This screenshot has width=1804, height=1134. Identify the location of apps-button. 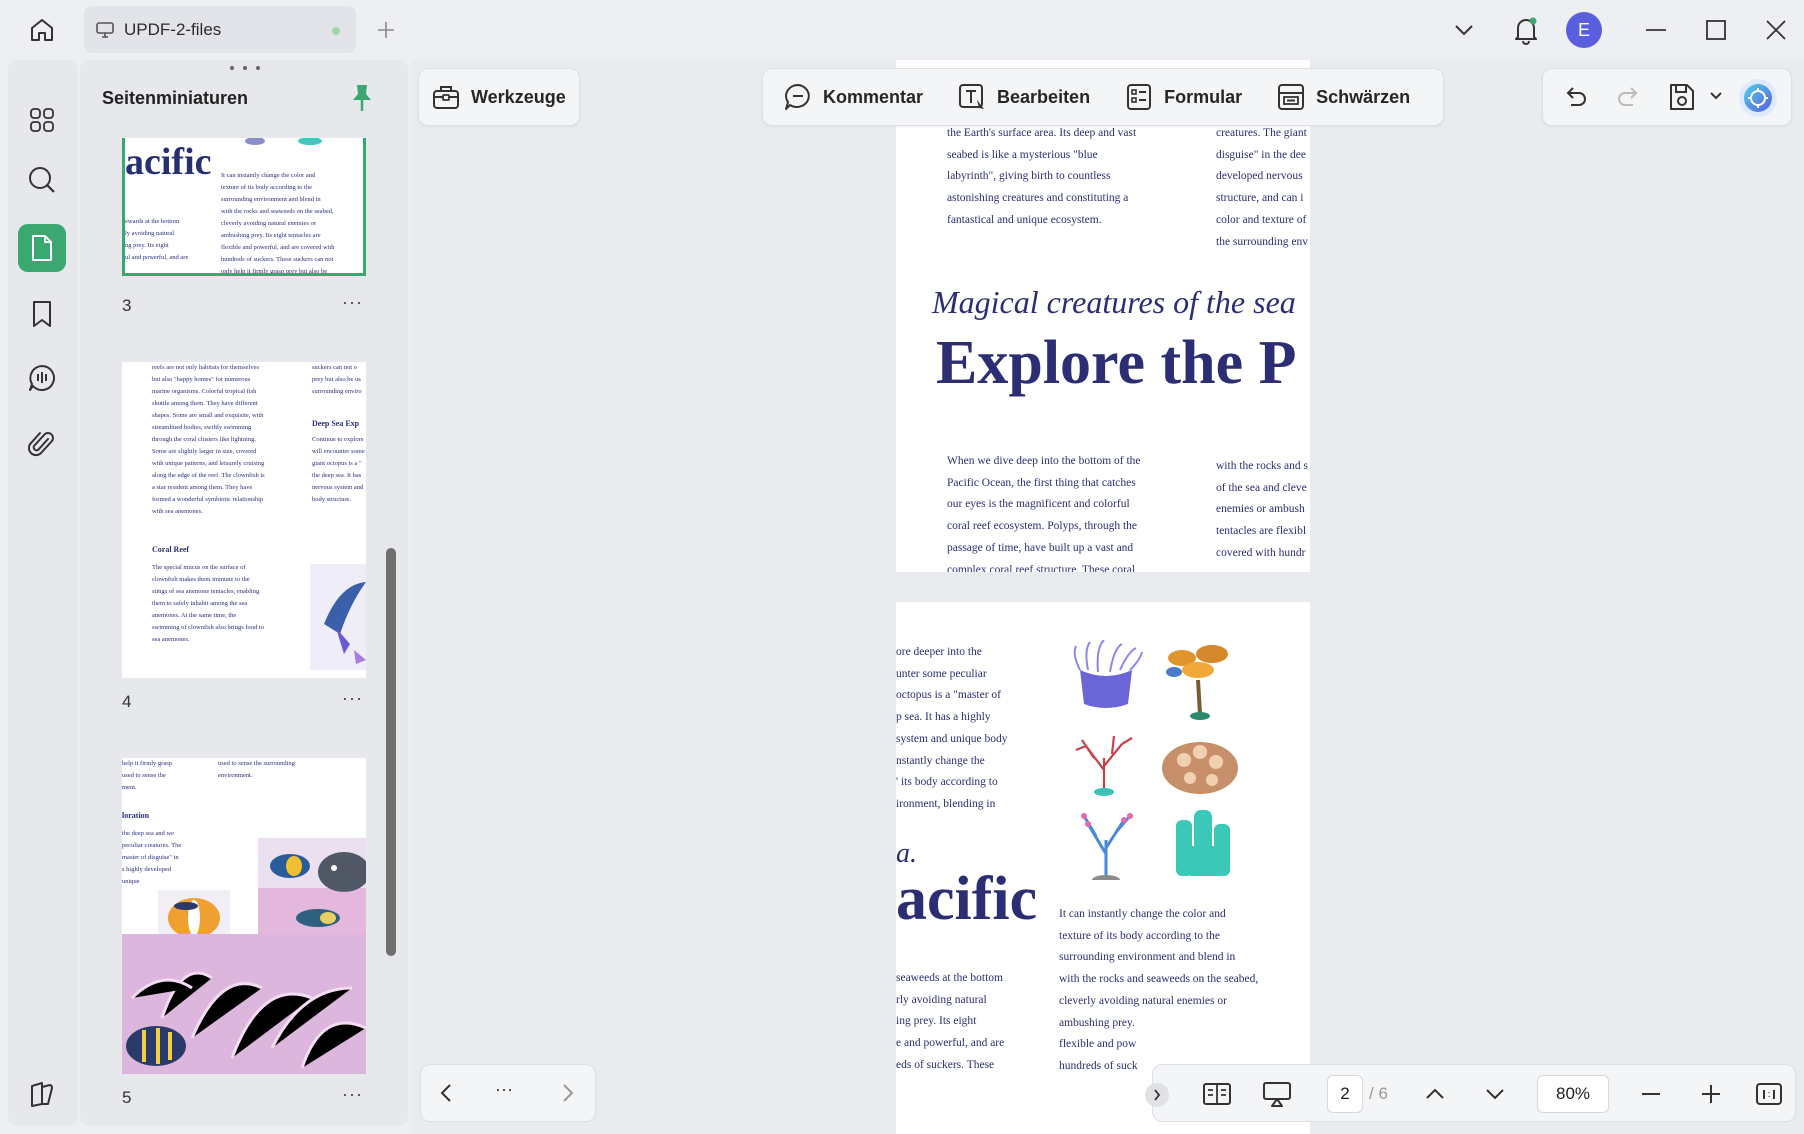
(42, 120).